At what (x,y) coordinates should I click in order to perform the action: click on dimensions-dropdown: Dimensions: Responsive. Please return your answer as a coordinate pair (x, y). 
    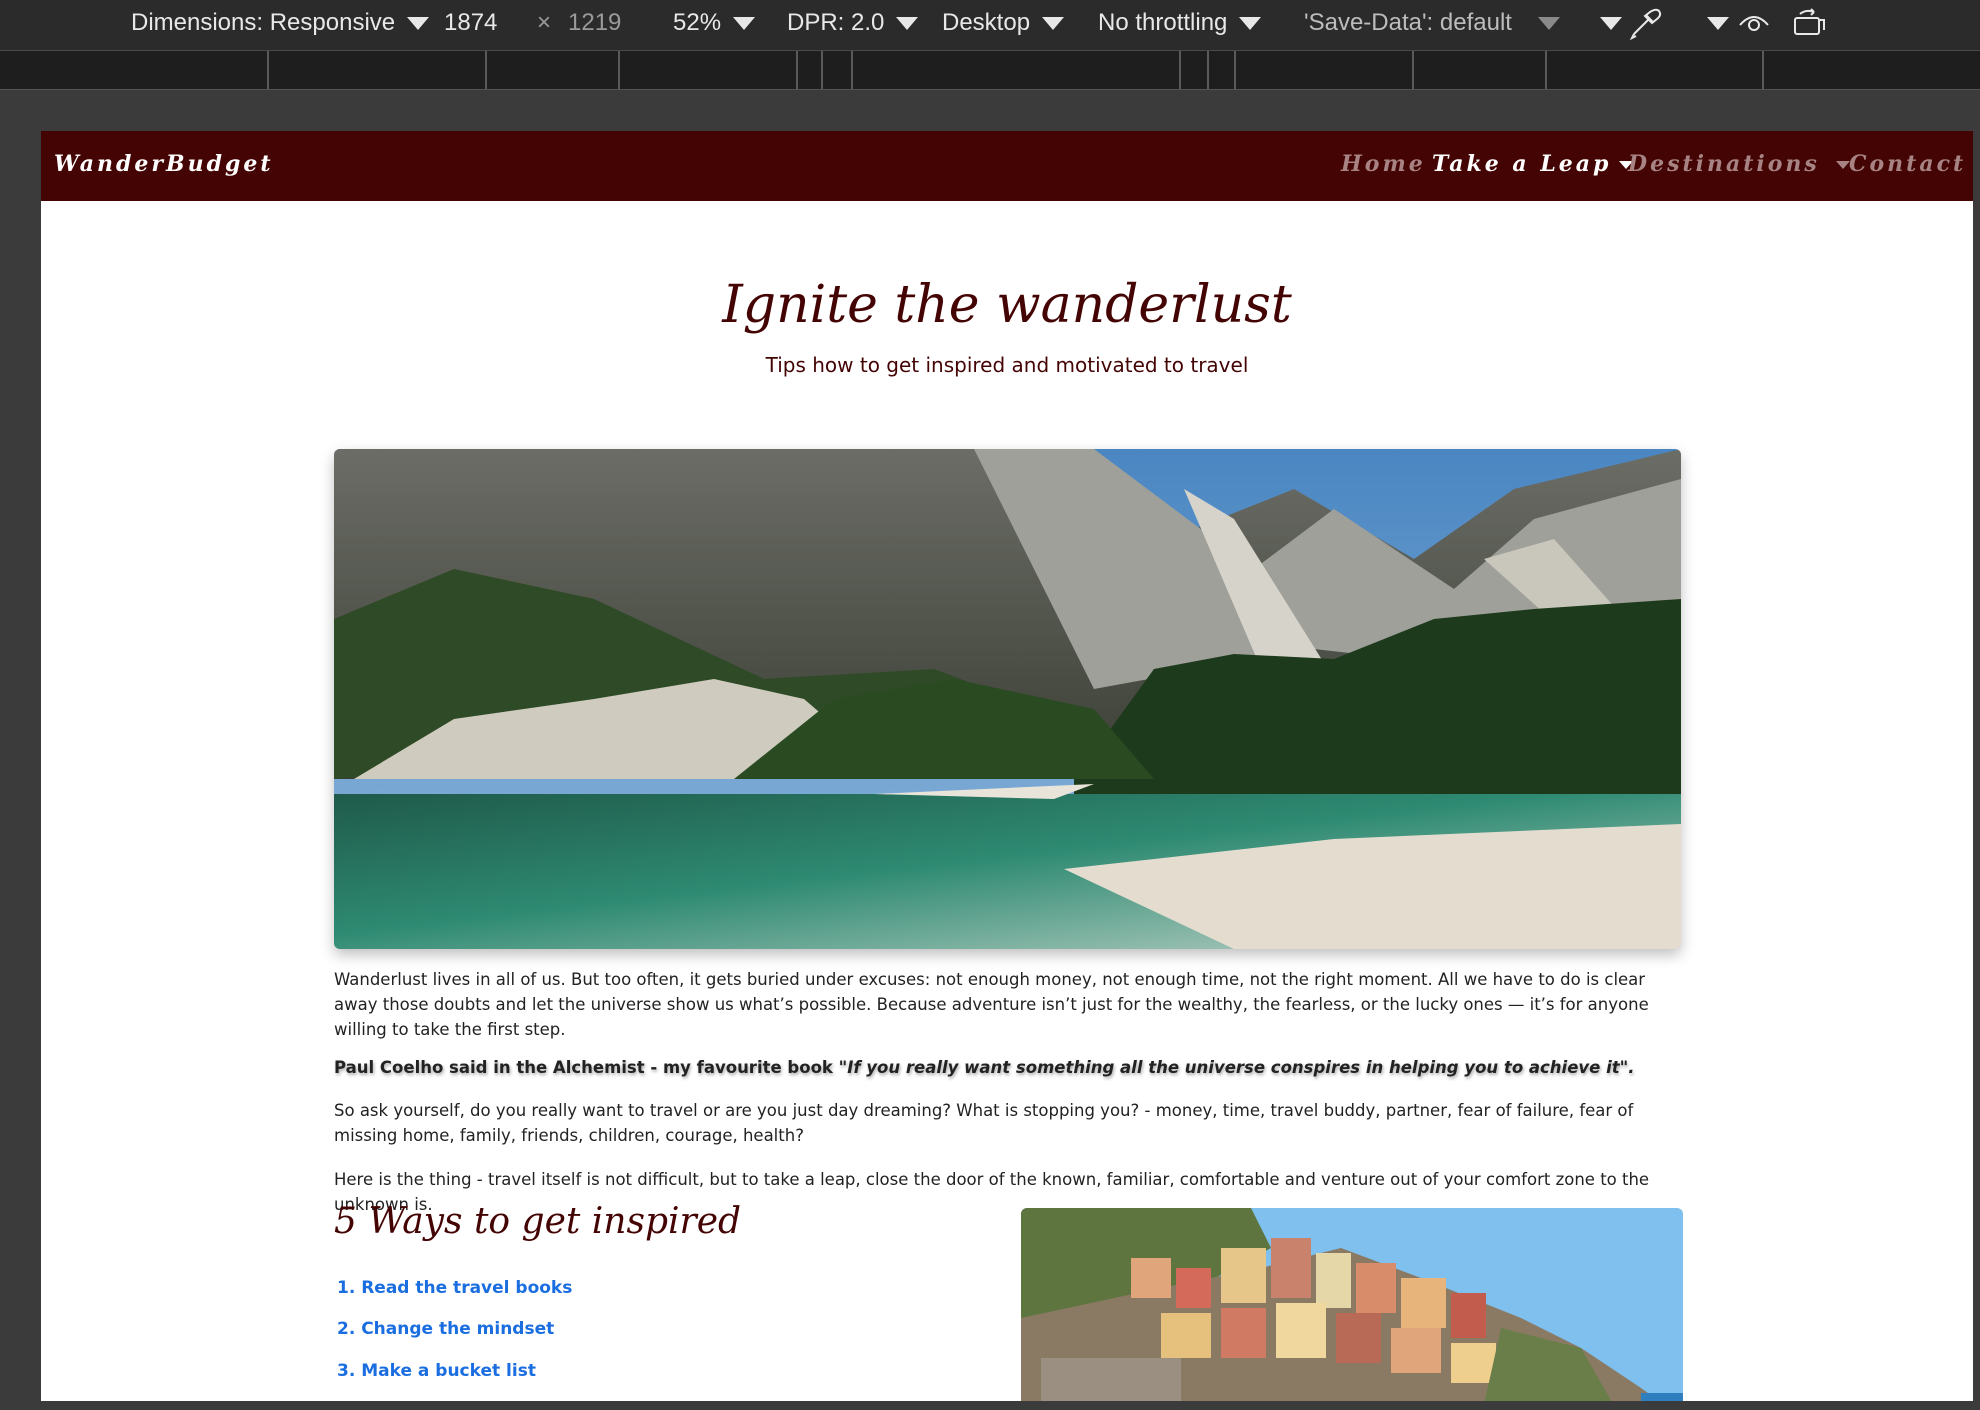
    Looking at the image, I should click on (280, 23).